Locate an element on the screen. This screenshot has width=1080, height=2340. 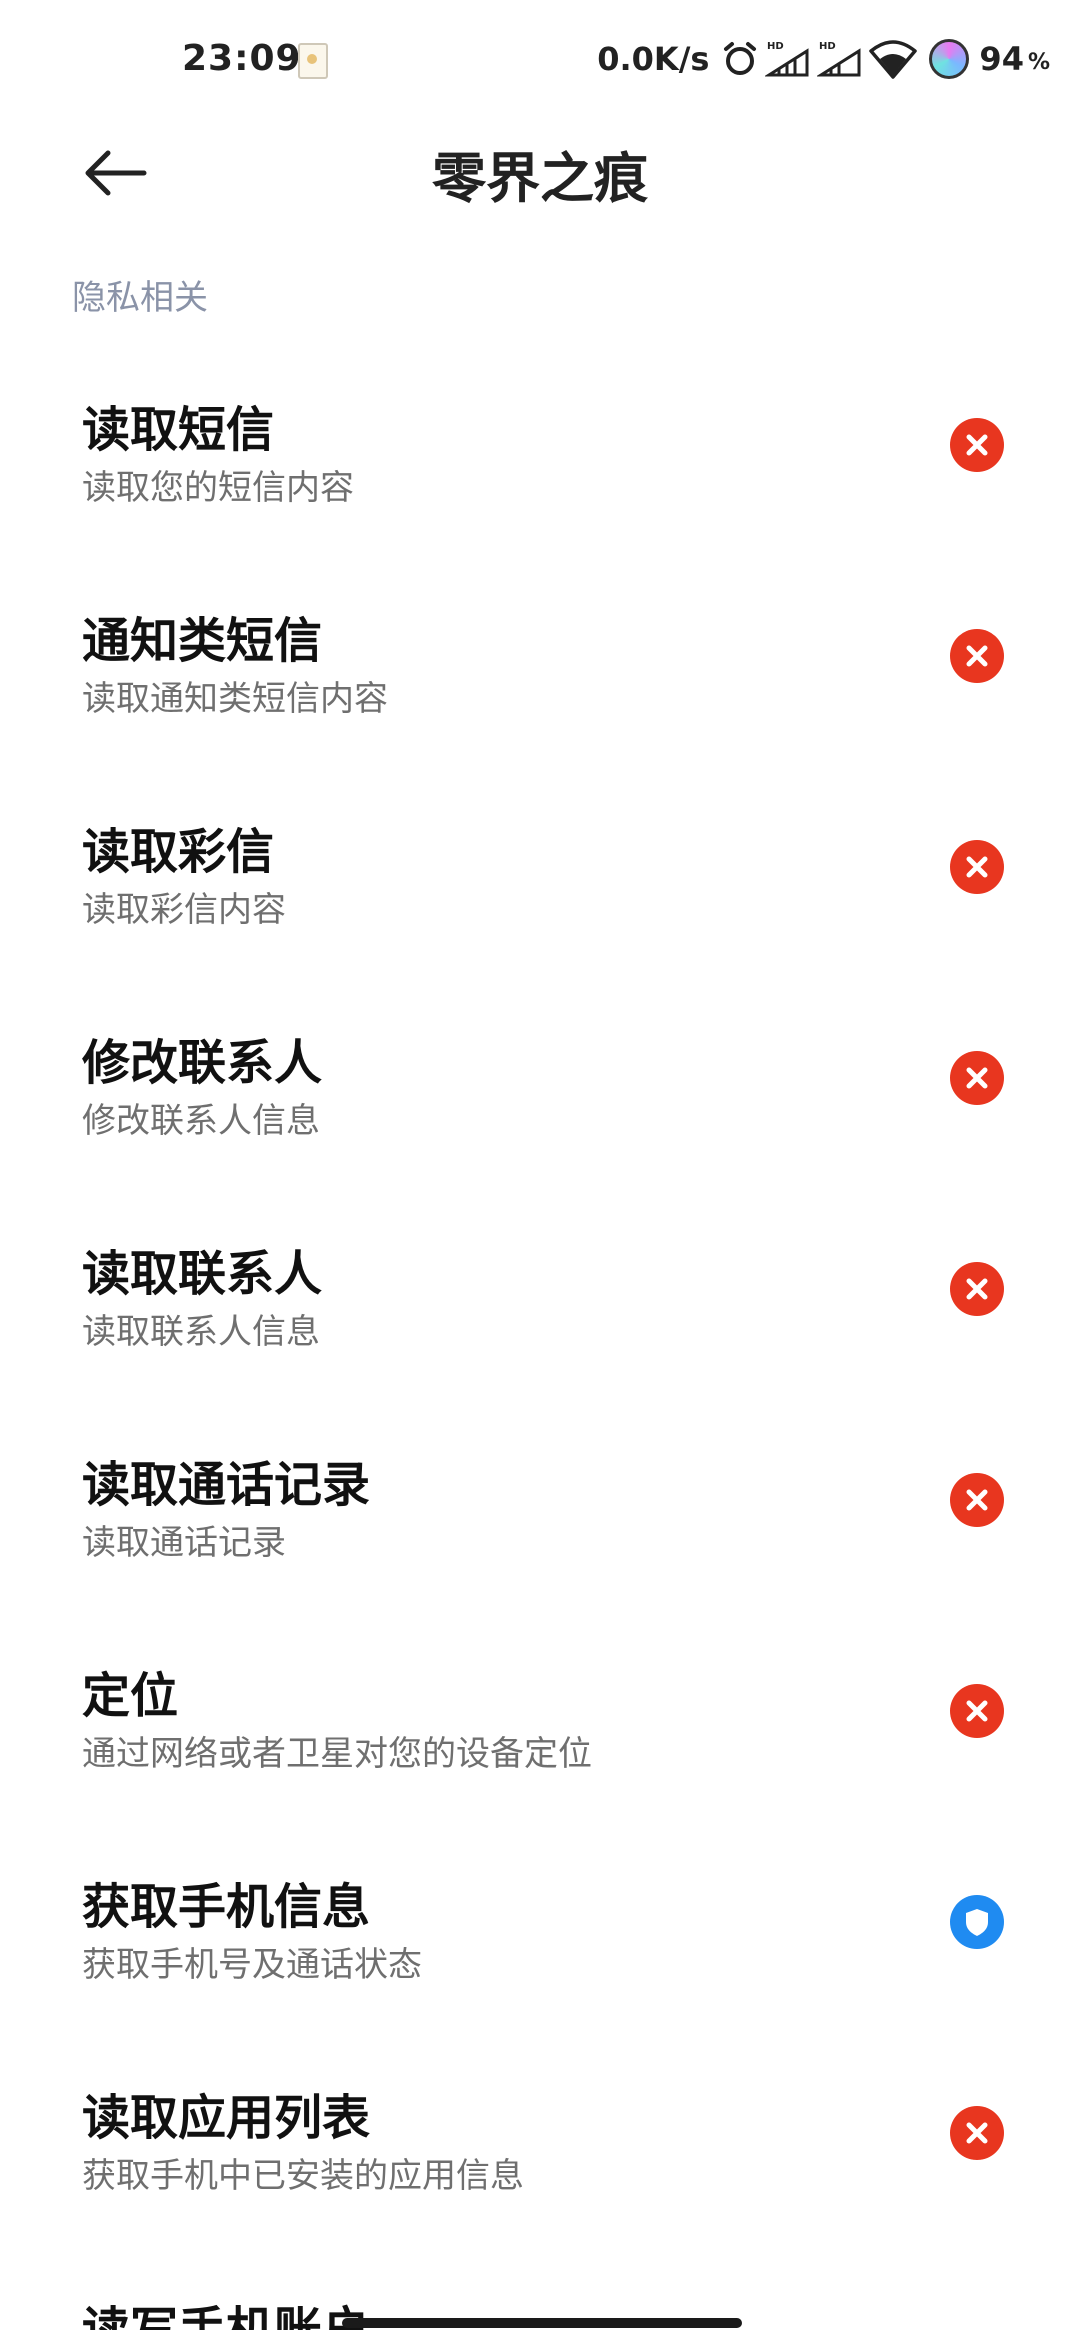
permission-title: 获取手机信息 is located at coordinates (226, 1907).